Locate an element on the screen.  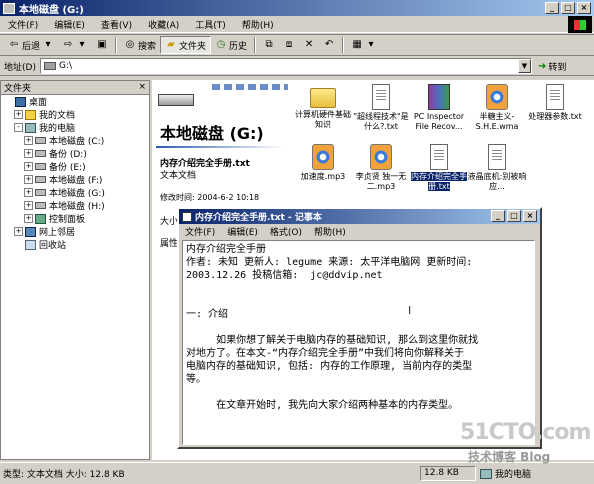
toolbar: ⇦ 后退 ▾ ⇨ ▾ ▣ ◎ 搜索 ▰ 文件夹 ◷ 历史 ⧉ ⧈ ✕ ↶ ▦ ▾ is located at coordinates (297, 45).